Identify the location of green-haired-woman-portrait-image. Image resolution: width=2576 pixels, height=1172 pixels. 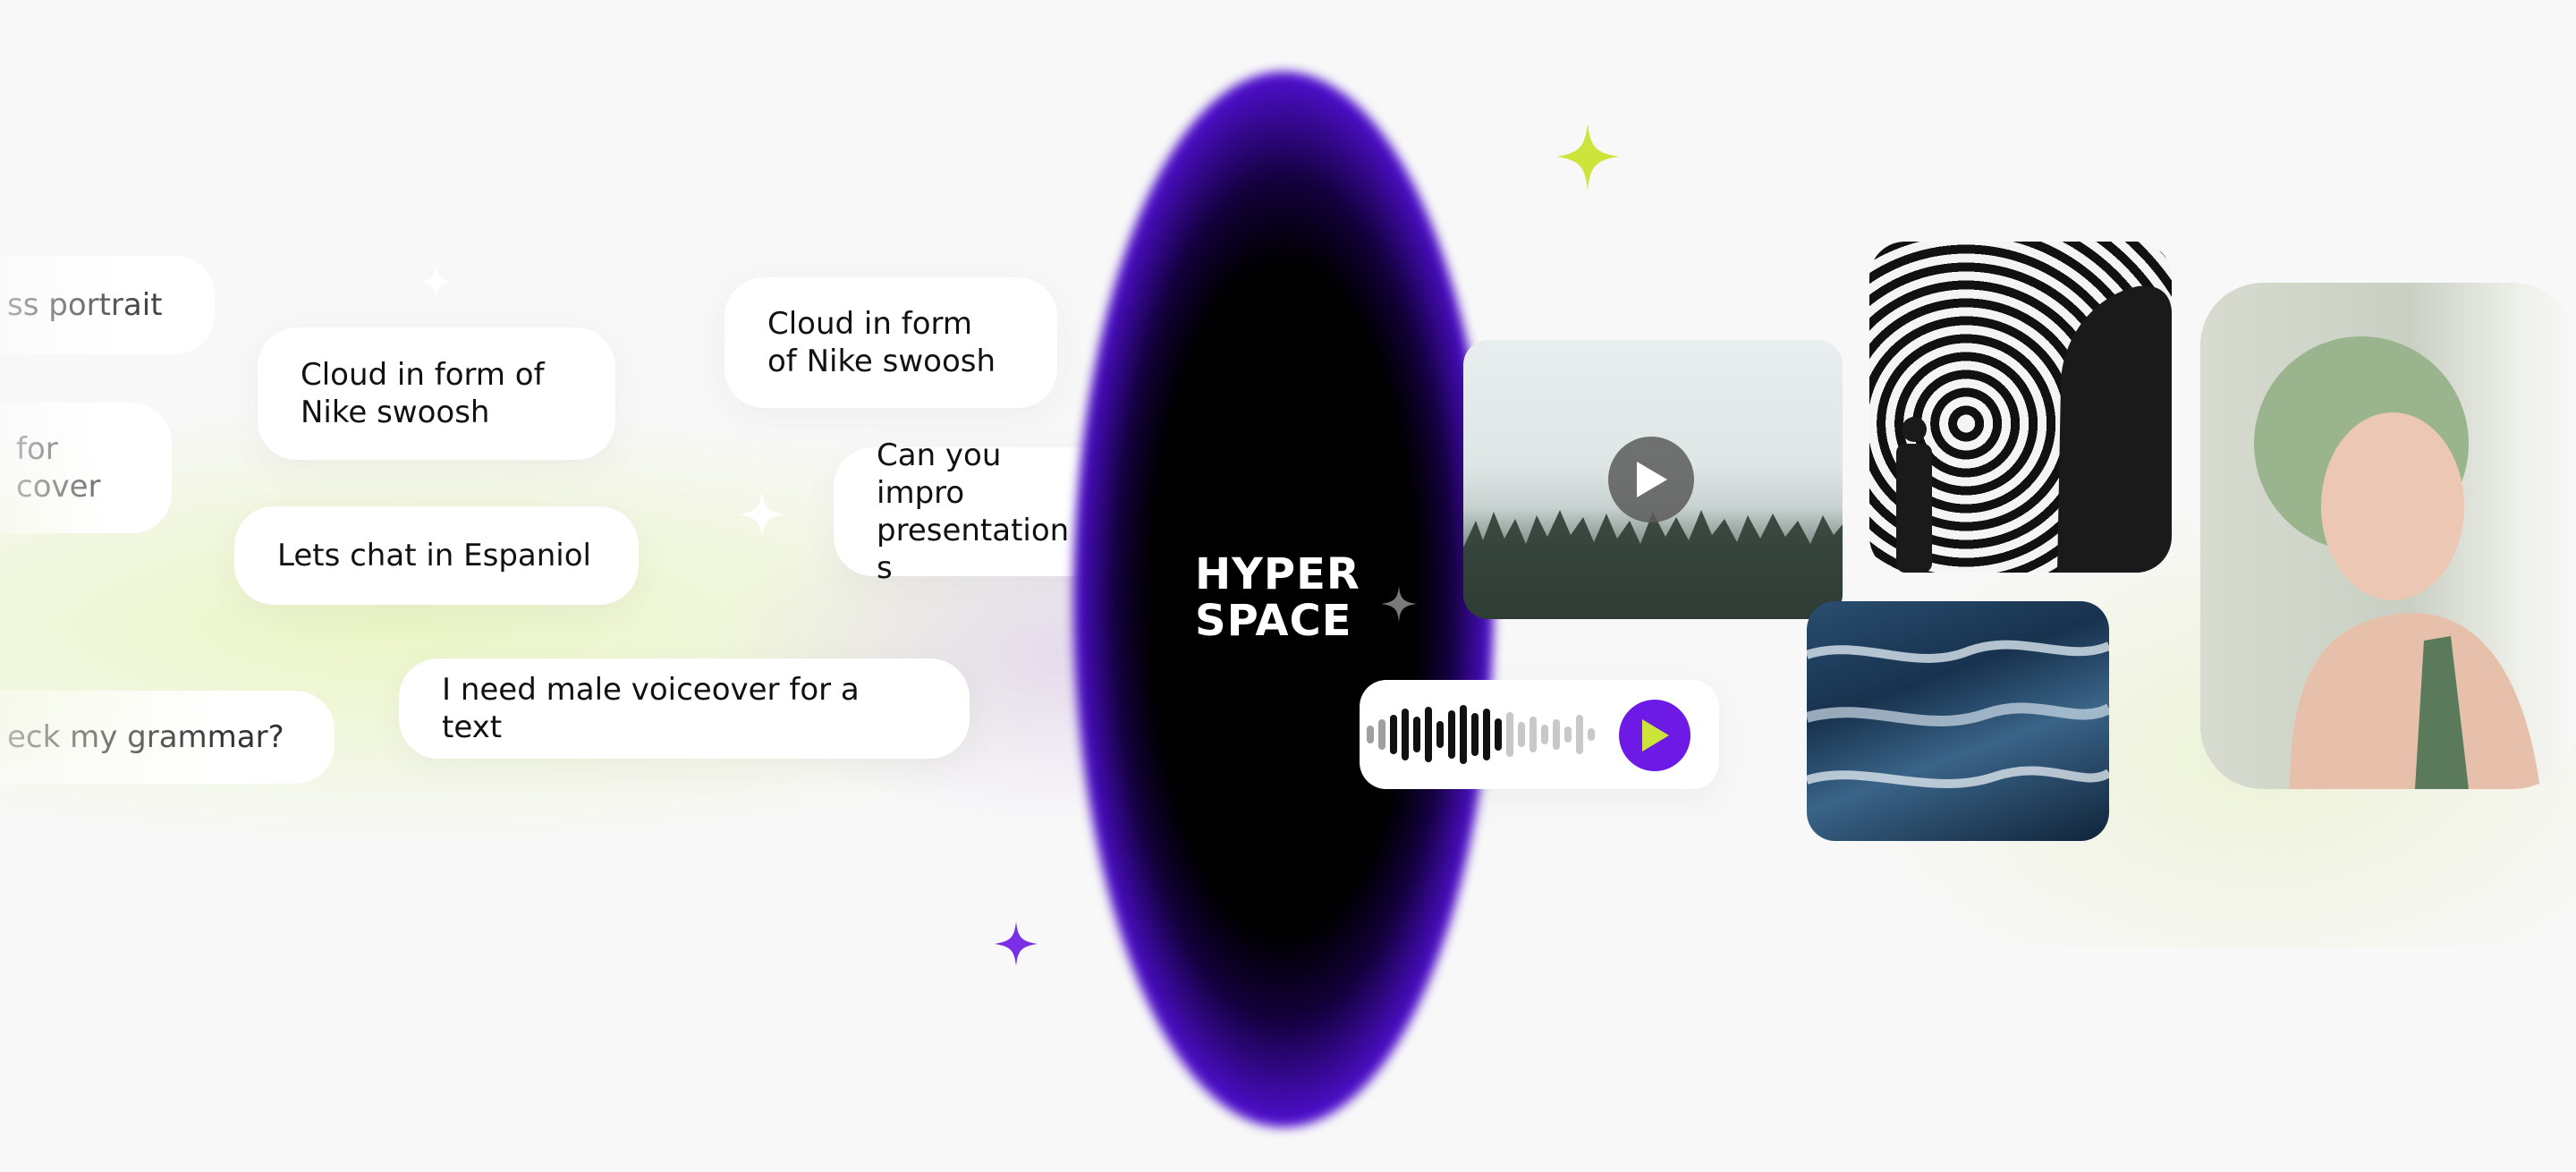
(2388, 536).